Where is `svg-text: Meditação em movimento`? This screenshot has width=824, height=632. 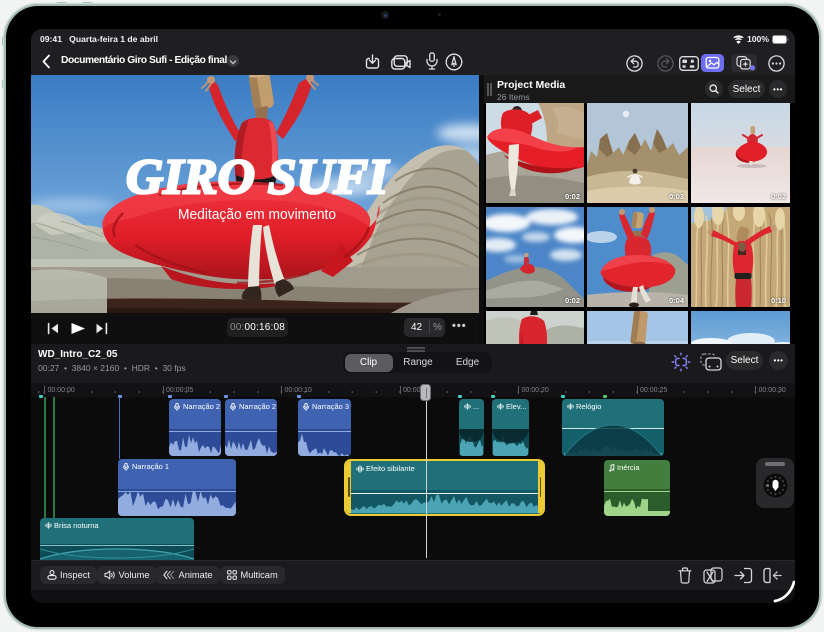
svg-text: Meditação em movimento is located at coordinates (257, 215).